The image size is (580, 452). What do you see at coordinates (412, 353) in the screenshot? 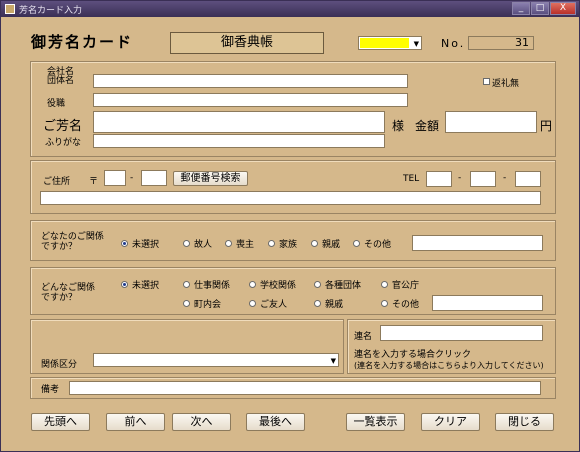
I see `joint-name-click-hint: 連名を入力する場合クリック` at bounding box center [412, 353].